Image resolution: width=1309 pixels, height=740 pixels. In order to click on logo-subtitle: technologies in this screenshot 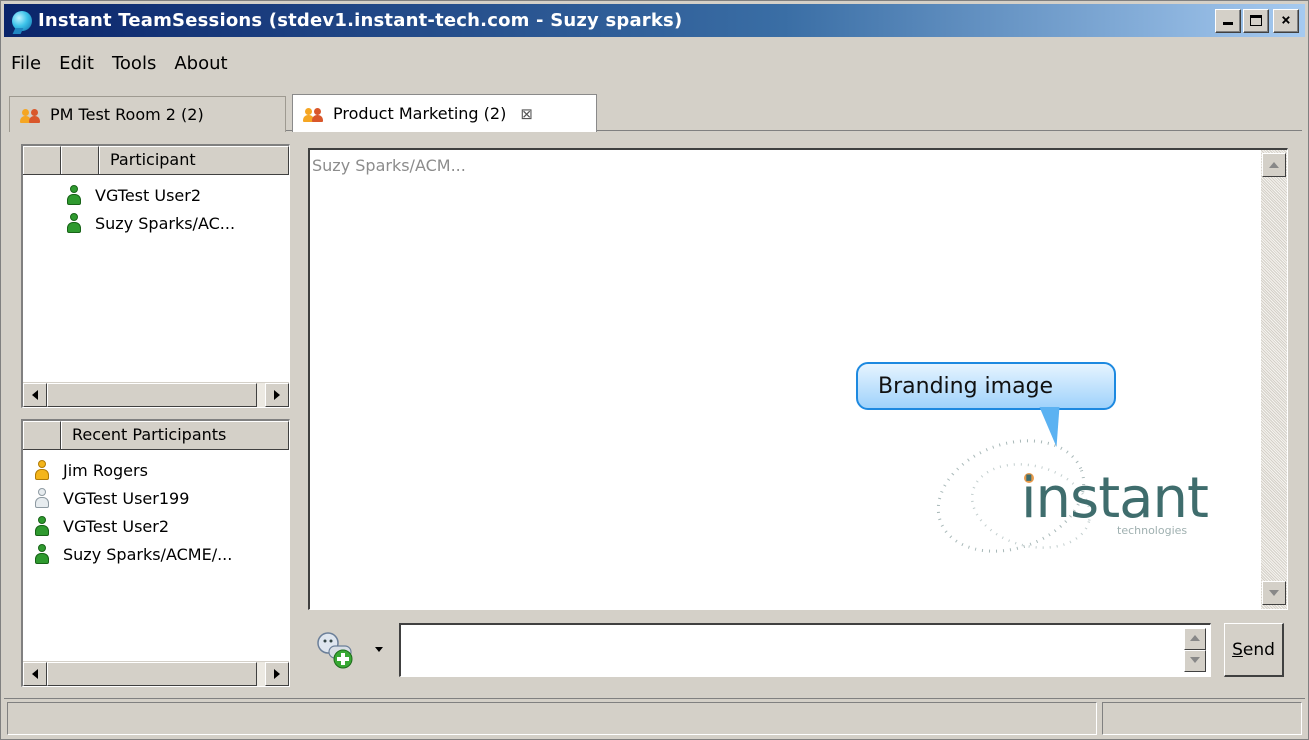, I will do `click(1152, 530)`.